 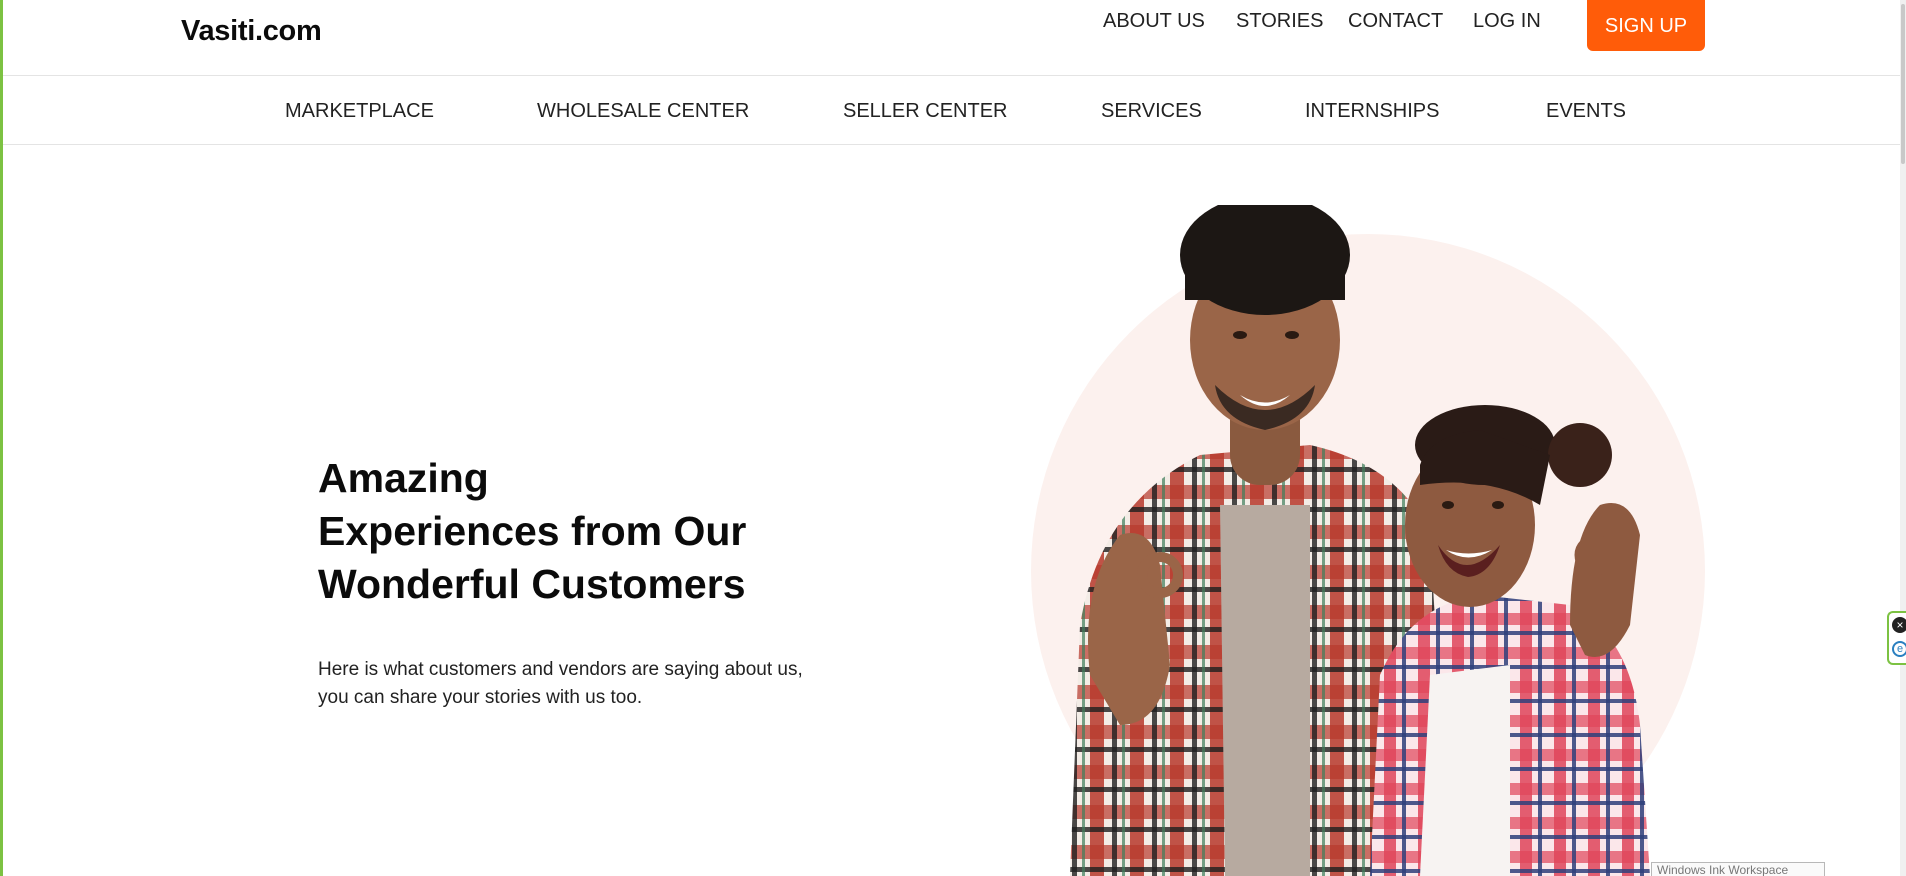 I want to click on nav-log-in: LOG IN, so click(x=1507, y=21).